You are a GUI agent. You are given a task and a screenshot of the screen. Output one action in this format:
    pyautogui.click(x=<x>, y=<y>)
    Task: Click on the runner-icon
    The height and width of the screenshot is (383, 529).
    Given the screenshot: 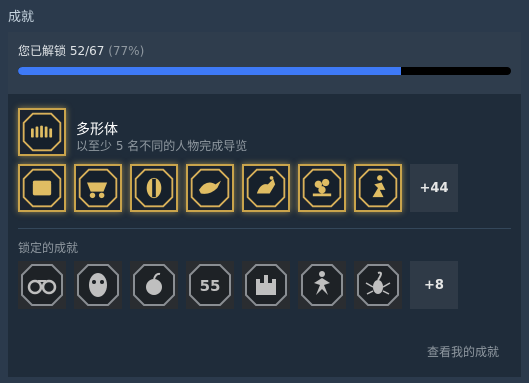 What is the action you would take?
    pyautogui.click(x=378, y=188)
    